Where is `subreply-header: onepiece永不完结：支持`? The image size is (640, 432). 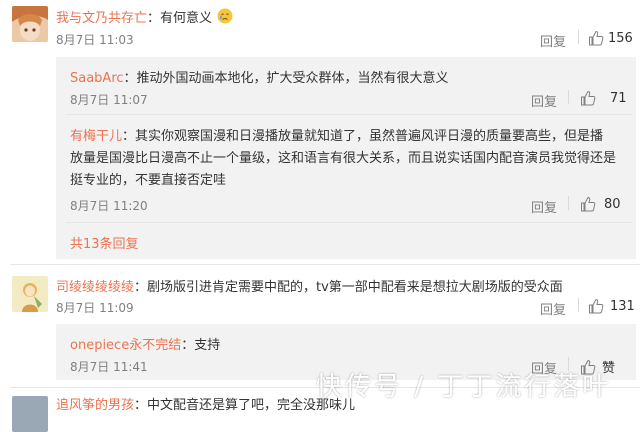
subreply-header: onepiece永不完结：支持 is located at coordinates (145, 343).